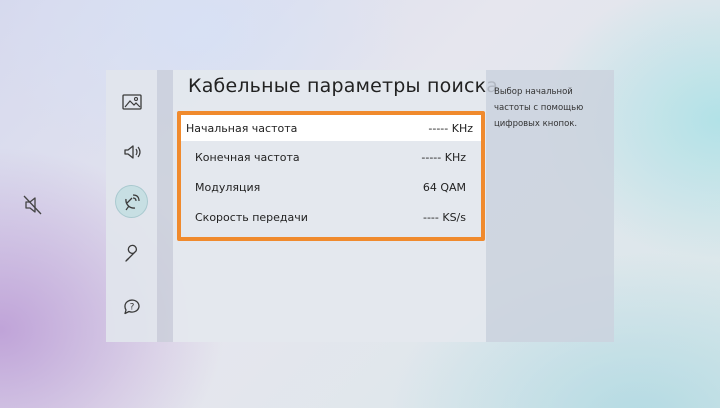 The image size is (720, 408). What do you see at coordinates (165, 206) in the screenshot?
I see `sidebar-divider` at bounding box center [165, 206].